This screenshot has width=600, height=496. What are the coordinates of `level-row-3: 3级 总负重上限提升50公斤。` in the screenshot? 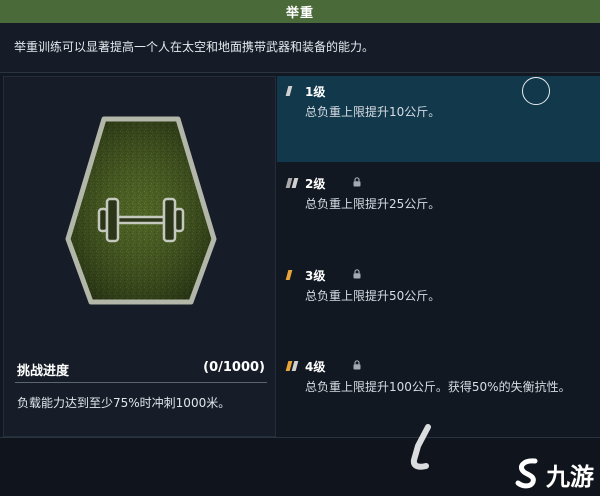 It's located at (438, 303).